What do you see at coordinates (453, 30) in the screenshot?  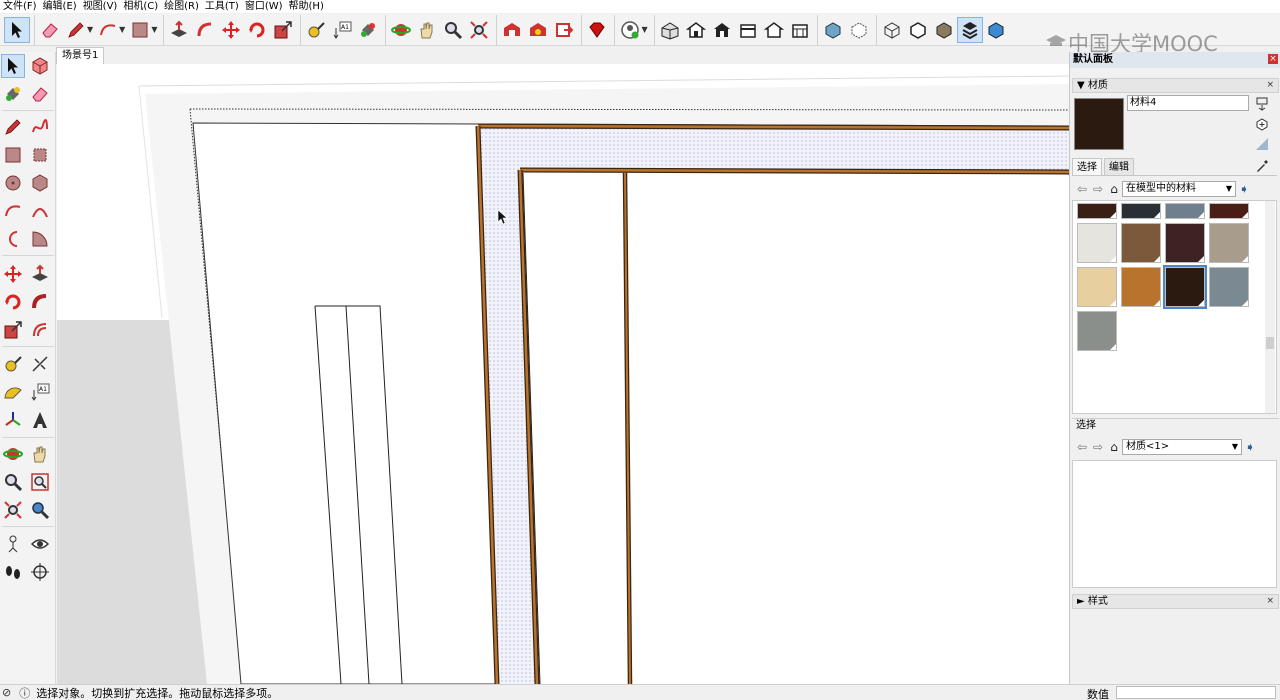 I see `zoom-tool-button` at bounding box center [453, 30].